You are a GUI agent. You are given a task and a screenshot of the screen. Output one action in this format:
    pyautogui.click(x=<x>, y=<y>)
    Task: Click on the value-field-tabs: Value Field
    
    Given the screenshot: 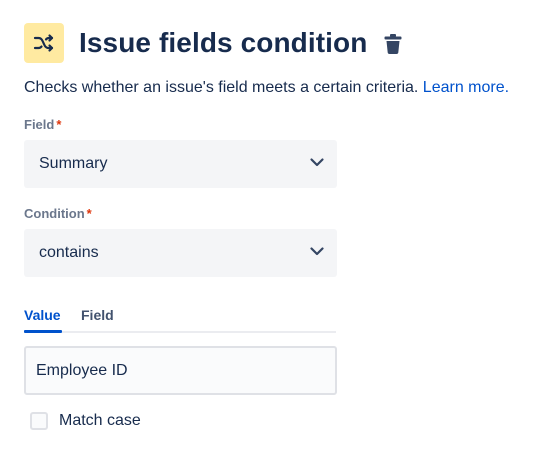 What is the action you would take?
    pyautogui.click(x=180, y=320)
    